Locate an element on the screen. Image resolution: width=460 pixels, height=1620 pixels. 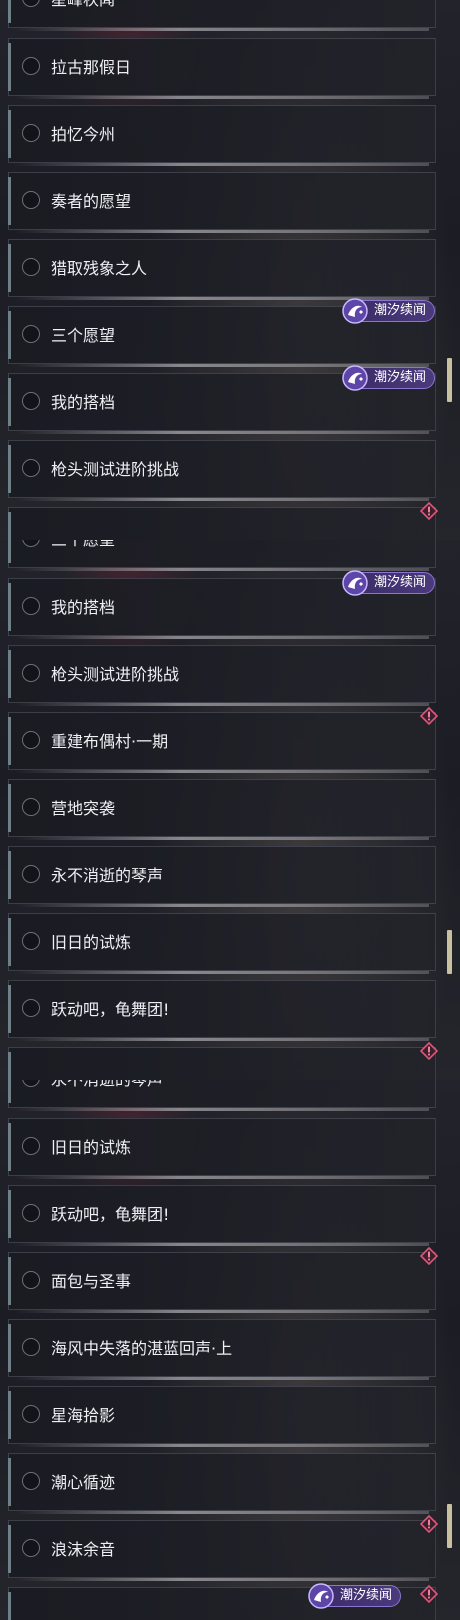
quest-item: 海风中失落的湛蓝回声·上 is located at coordinates (222, 1349).